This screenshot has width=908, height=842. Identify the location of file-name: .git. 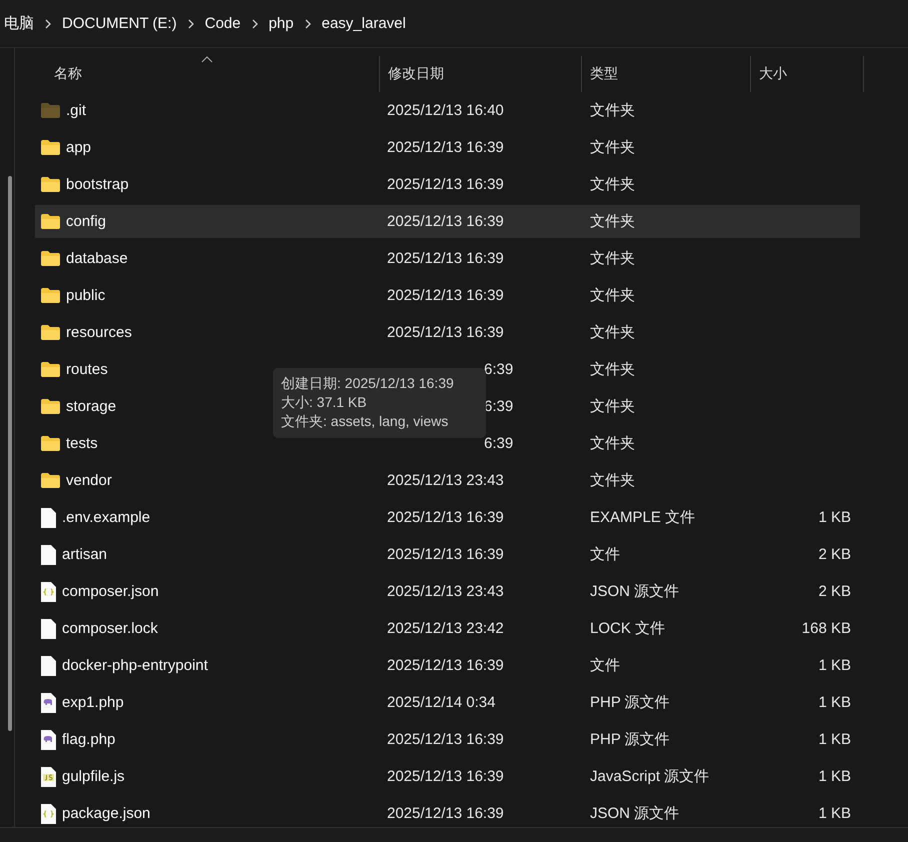
(76, 110).